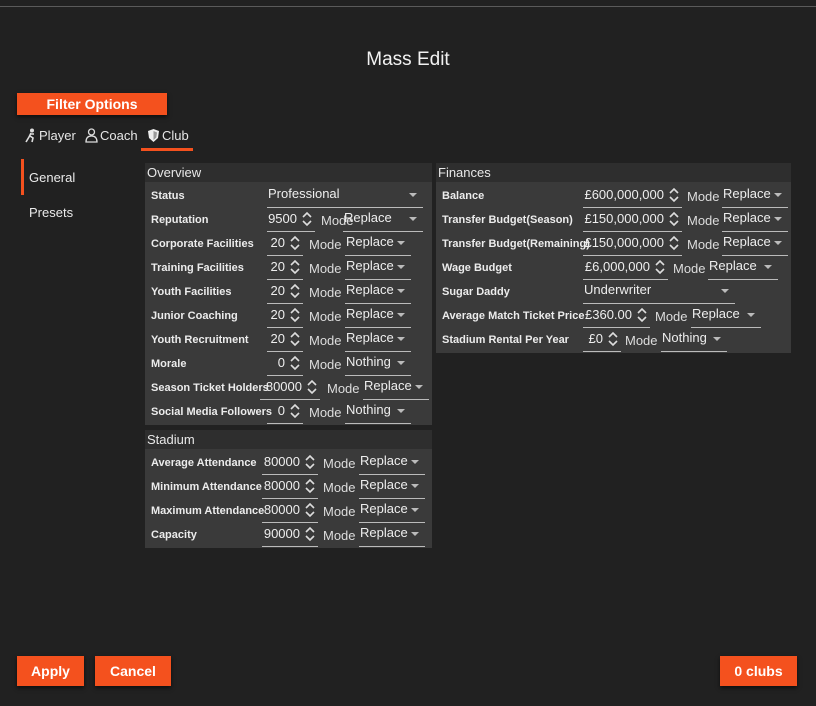  Describe the element at coordinates (206, 487) in the screenshot. I see `row-label: Minimum Attendance` at that location.